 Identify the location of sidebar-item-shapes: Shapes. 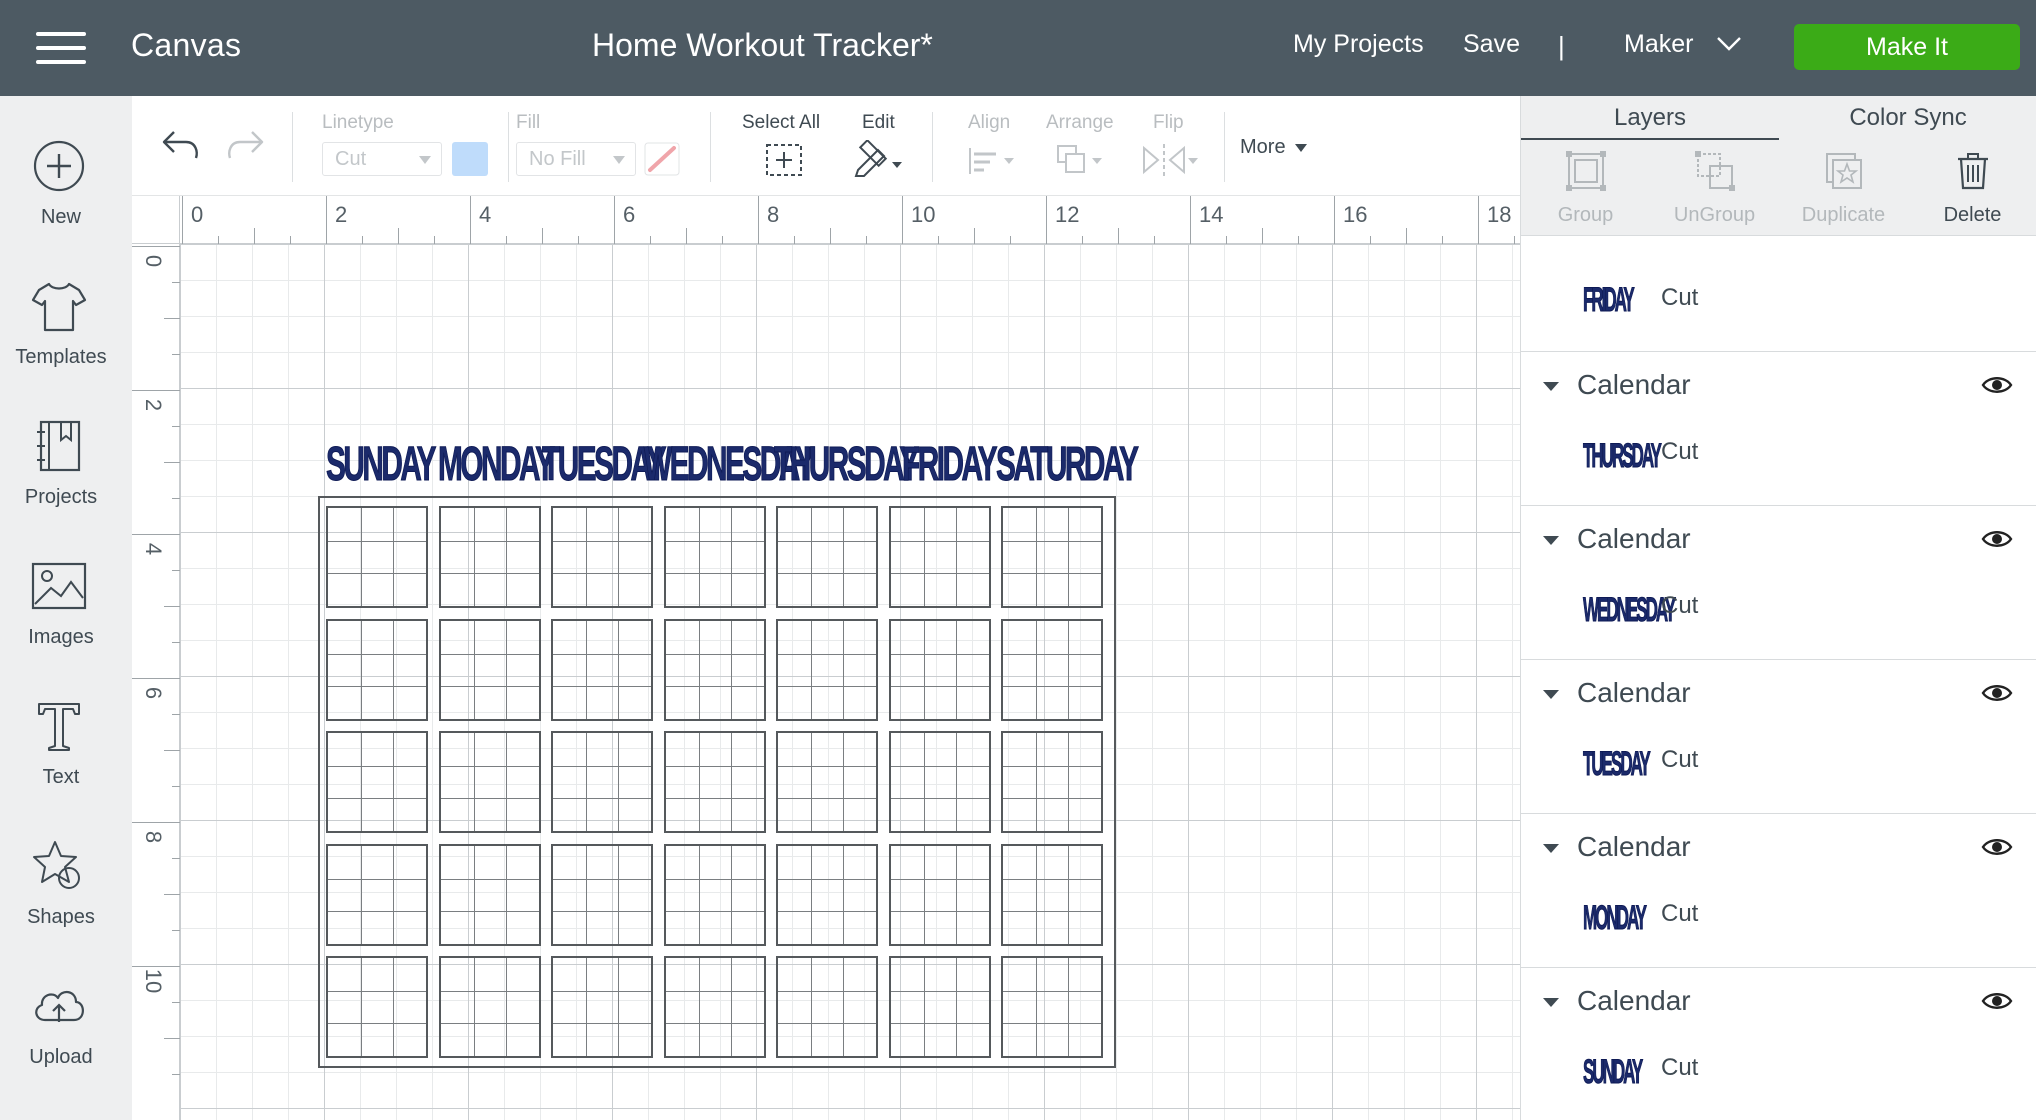
(66, 886).